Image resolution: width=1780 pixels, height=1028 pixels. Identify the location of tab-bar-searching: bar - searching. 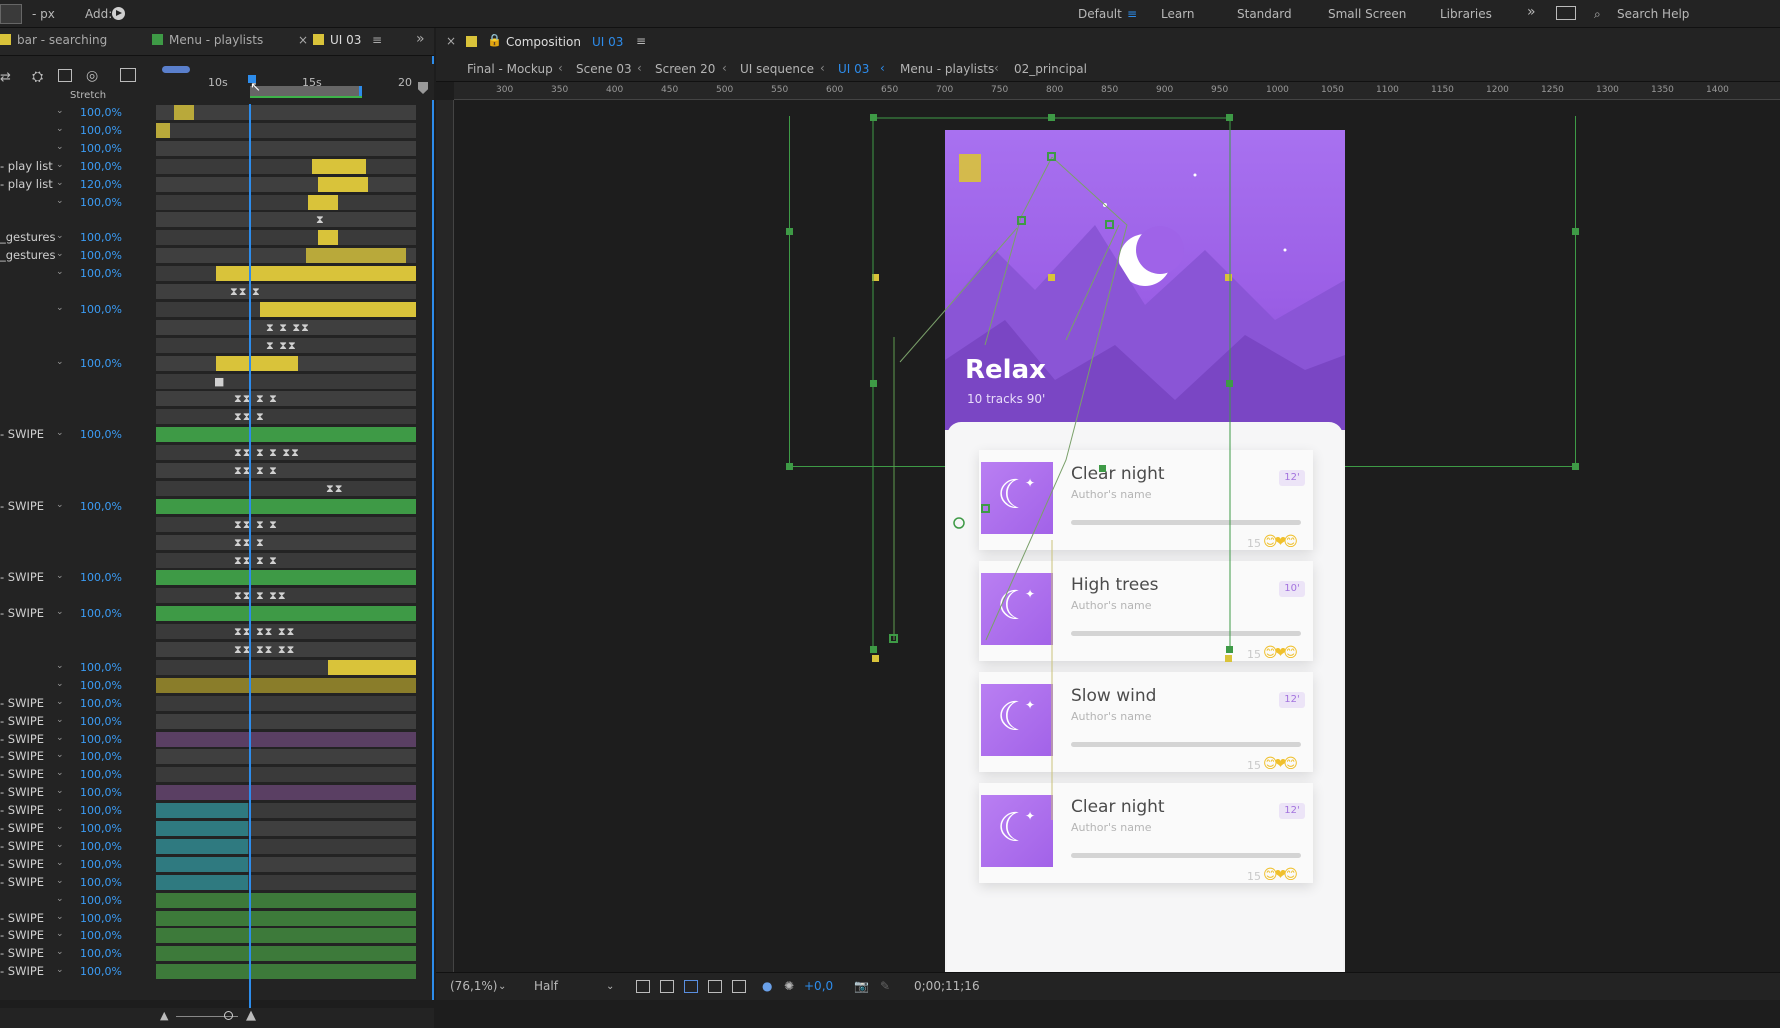
(53, 40).